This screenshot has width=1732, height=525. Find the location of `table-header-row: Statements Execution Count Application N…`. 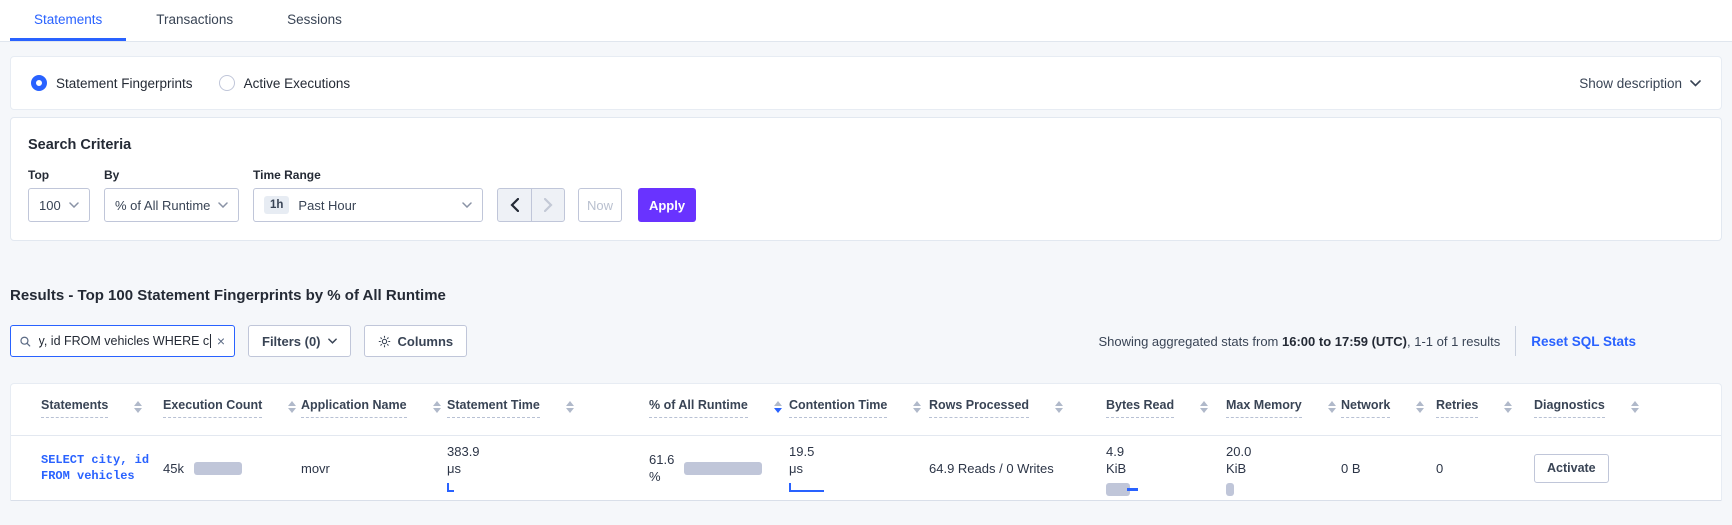

table-header-row: Statements Execution Count Application N… is located at coordinates (866, 410).